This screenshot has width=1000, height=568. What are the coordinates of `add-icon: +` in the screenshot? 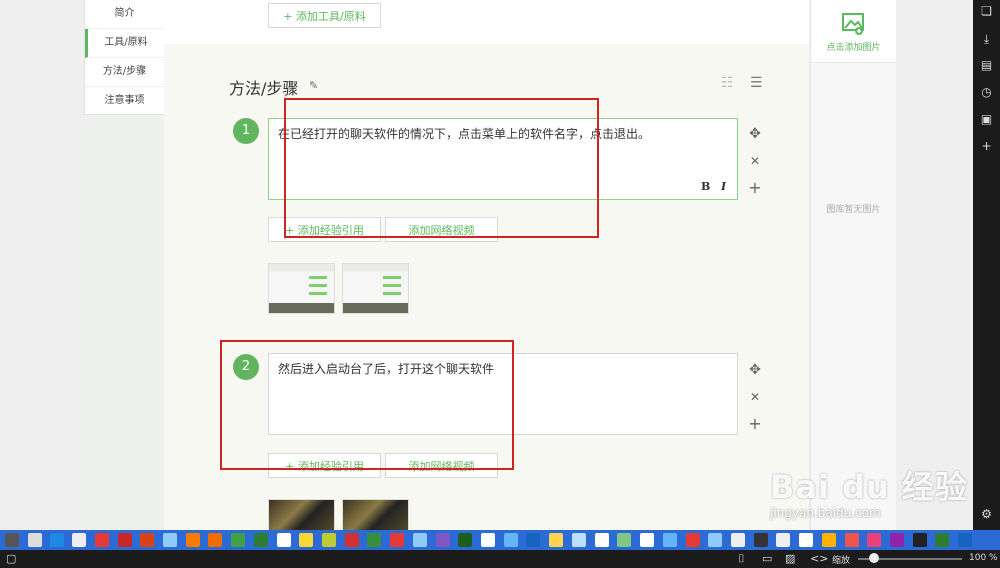 It's located at (986, 146).